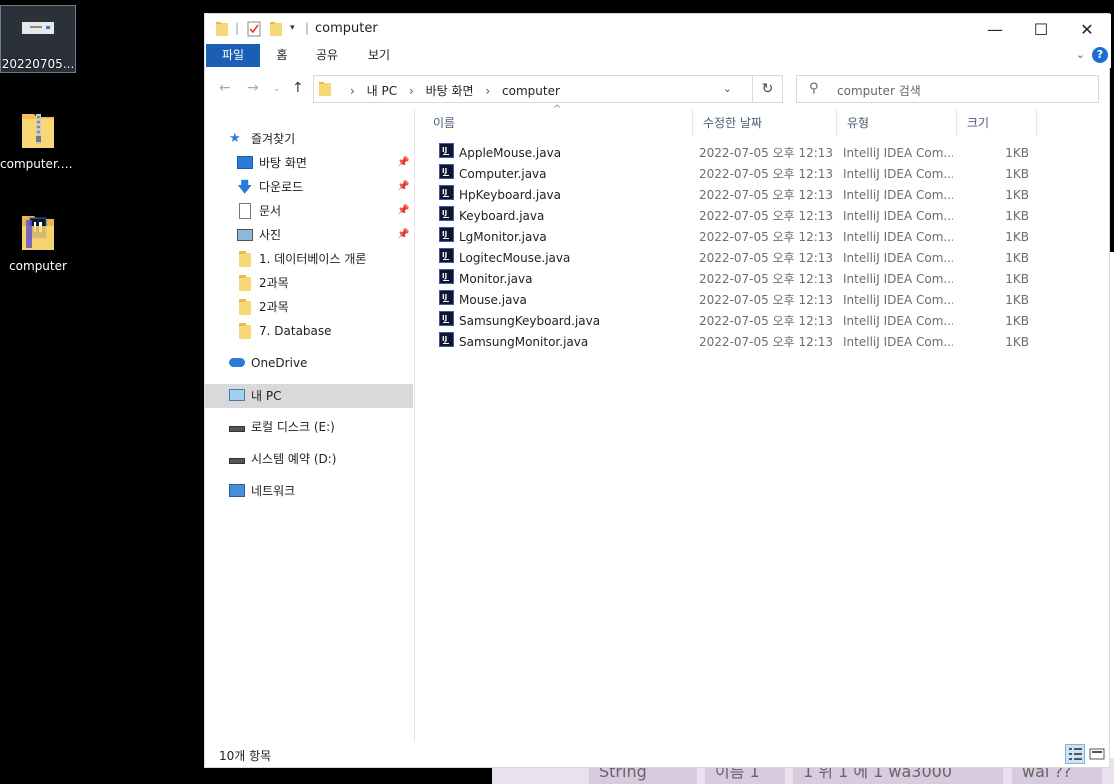 The width and height of the screenshot is (1114, 784). Describe the element at coordinates (237, 490) in the screenshot. I see `network-icon` at that location.